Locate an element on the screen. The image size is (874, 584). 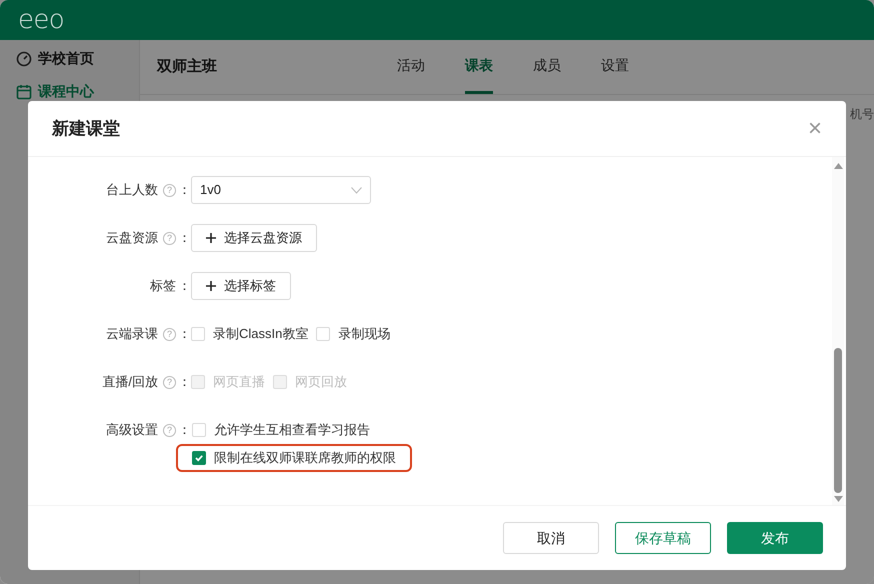
field-label: 标签 is located at coordinates (163, 286).